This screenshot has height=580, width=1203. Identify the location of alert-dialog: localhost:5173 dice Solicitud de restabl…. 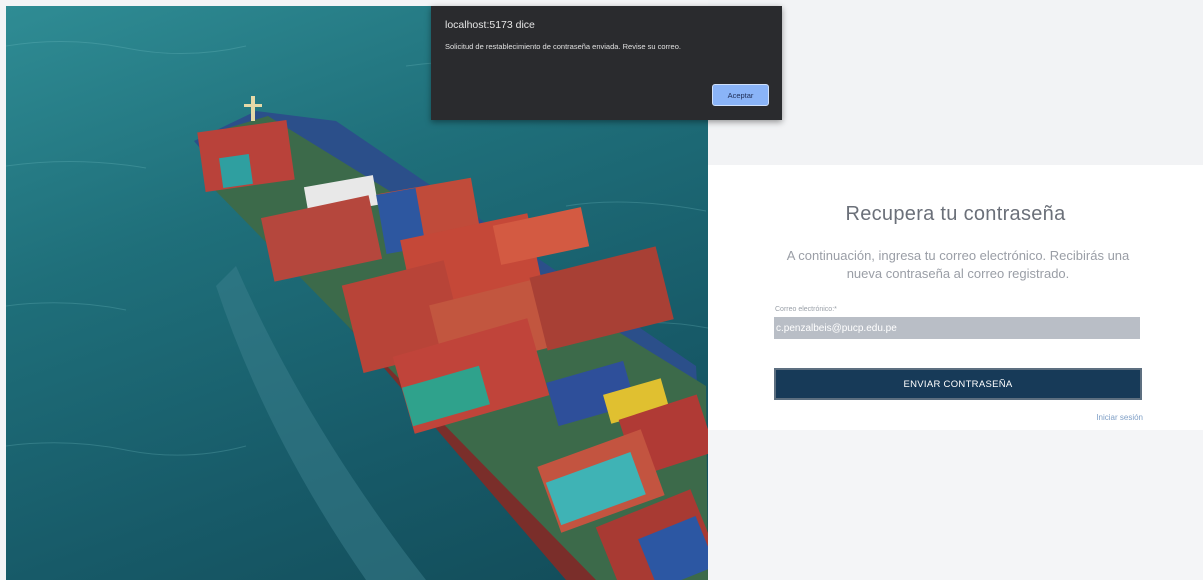
(606, 63).